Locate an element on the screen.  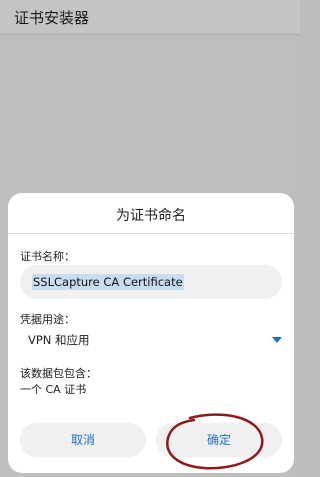
certificate-name-value: SSLCapture CA Certificate is located at coordinates (108, 282).